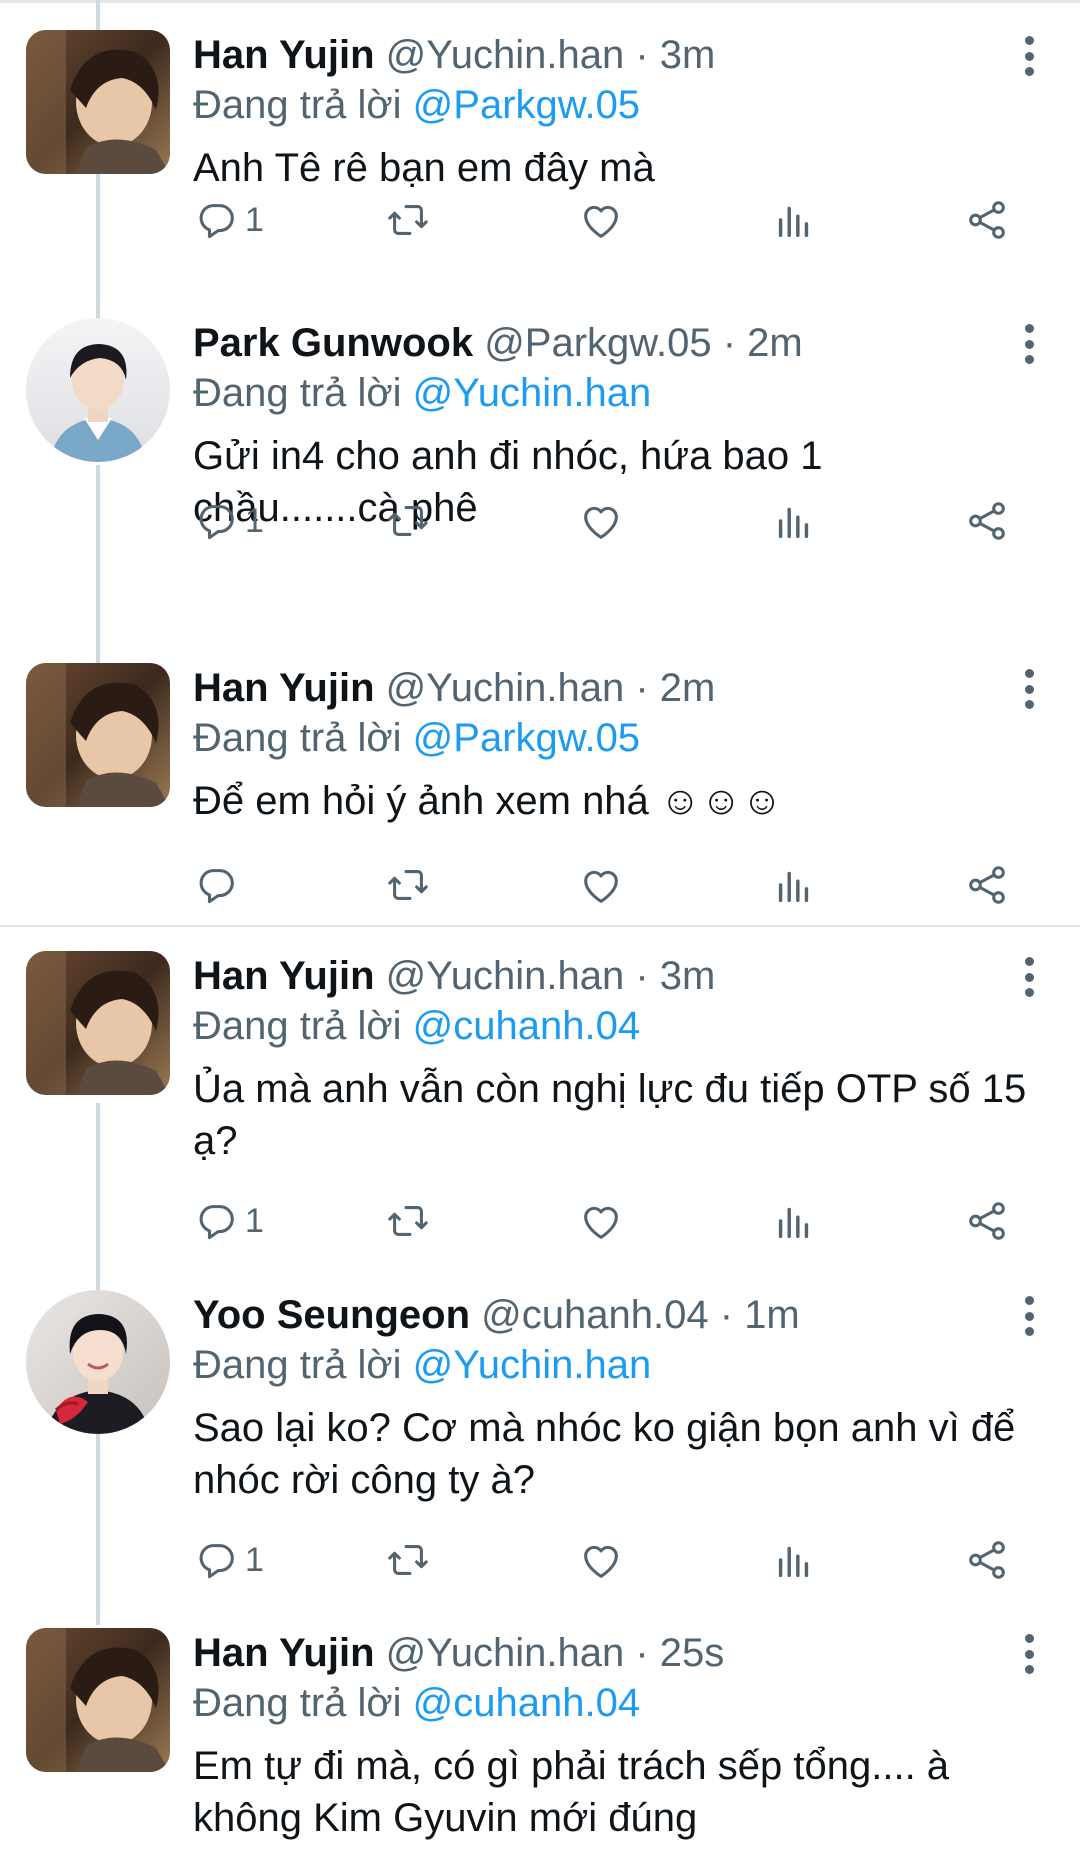 The height and width of the screenshot is (1869, 1080). Describe the element at coordinates (254, 1220) in the screenshot. I see `reply-count: 1` at that location.